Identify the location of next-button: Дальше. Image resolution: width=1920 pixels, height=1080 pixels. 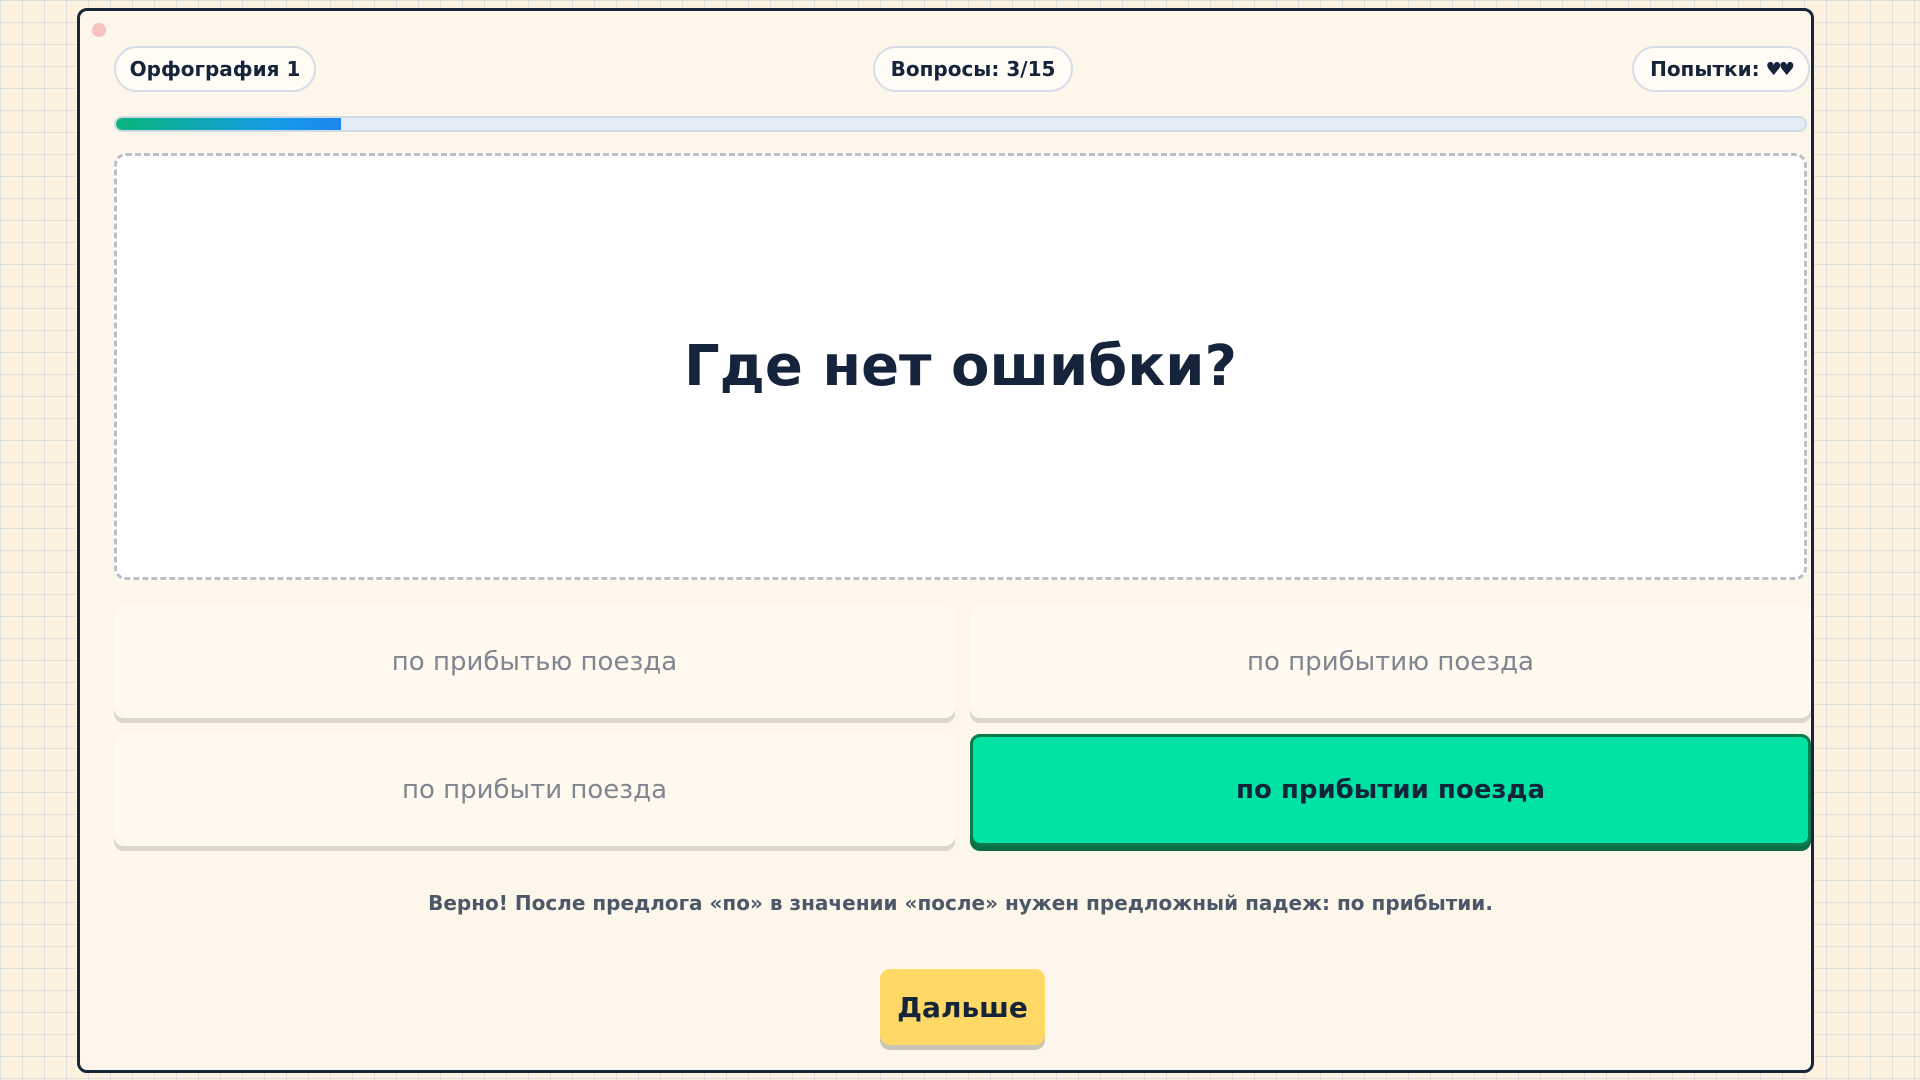
(962, 1007).